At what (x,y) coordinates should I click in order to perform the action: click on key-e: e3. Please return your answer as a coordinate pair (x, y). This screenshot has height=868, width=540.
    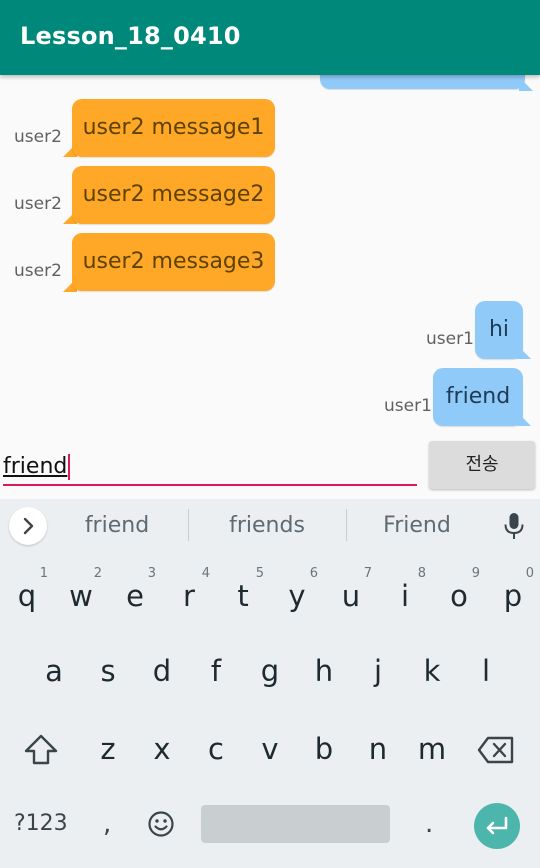
    Looking at the image, I should click on (135, 596).